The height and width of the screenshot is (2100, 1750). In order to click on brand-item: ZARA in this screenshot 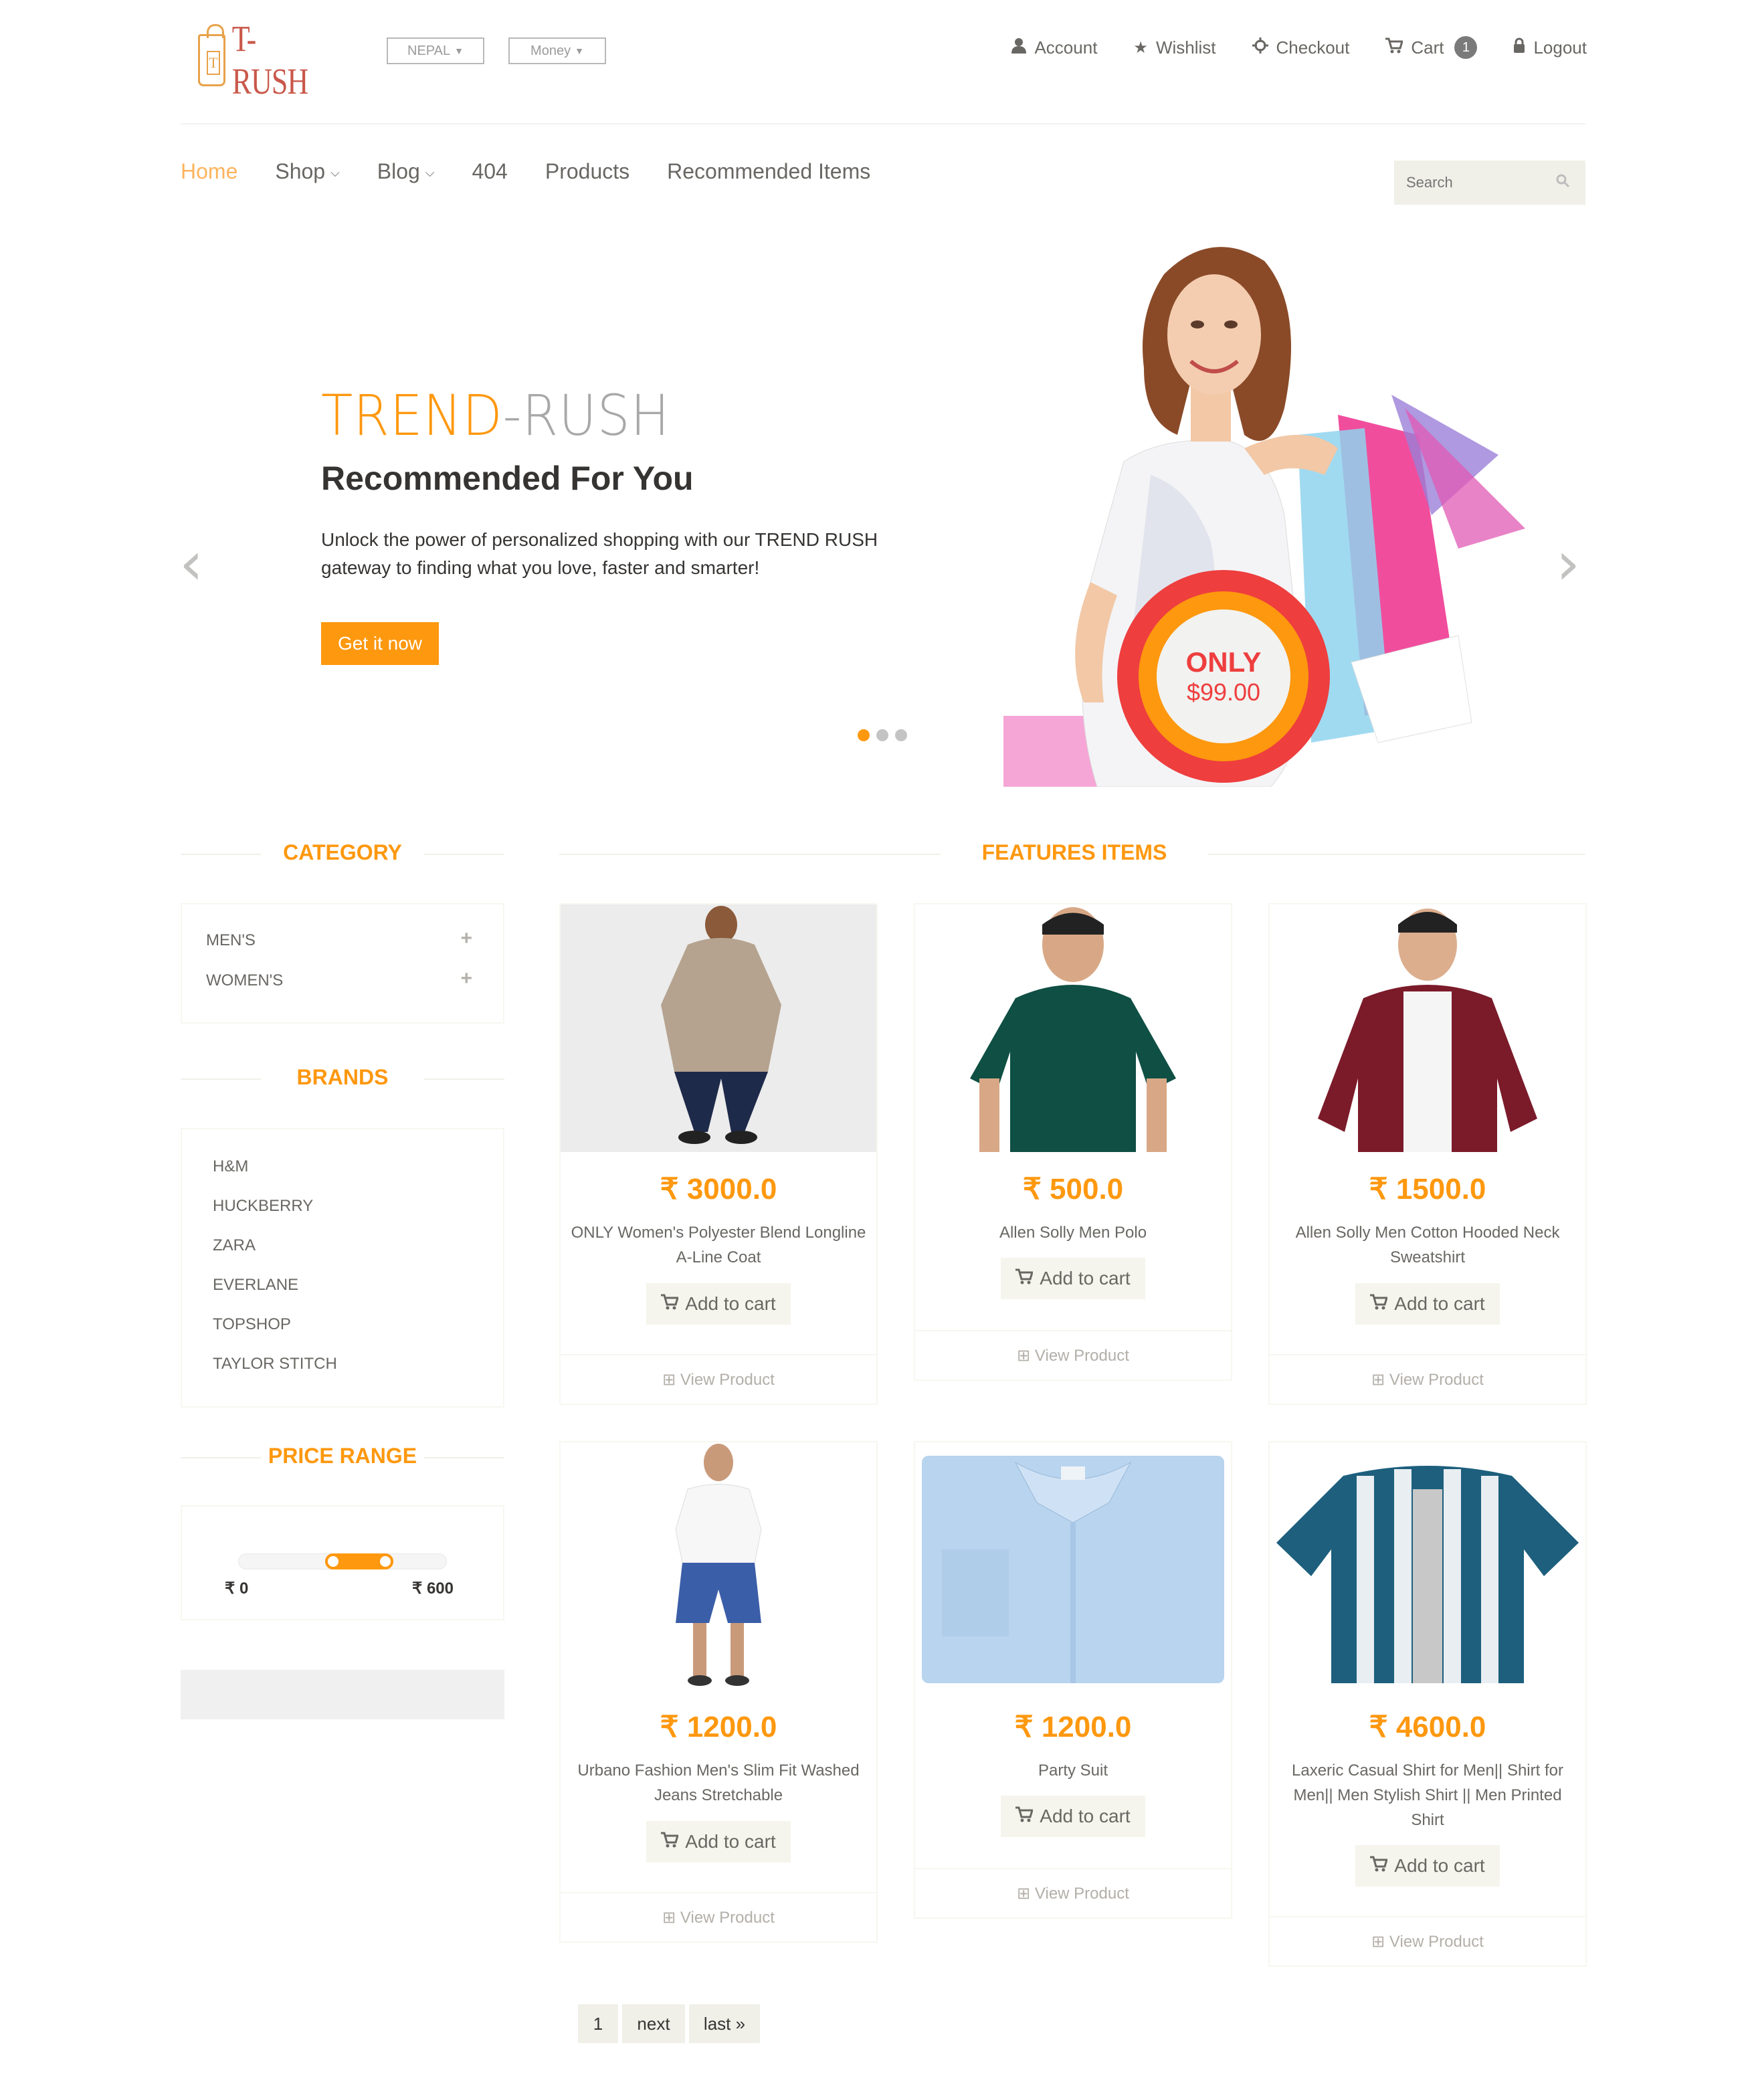, I will do `click(234, 1245)`.